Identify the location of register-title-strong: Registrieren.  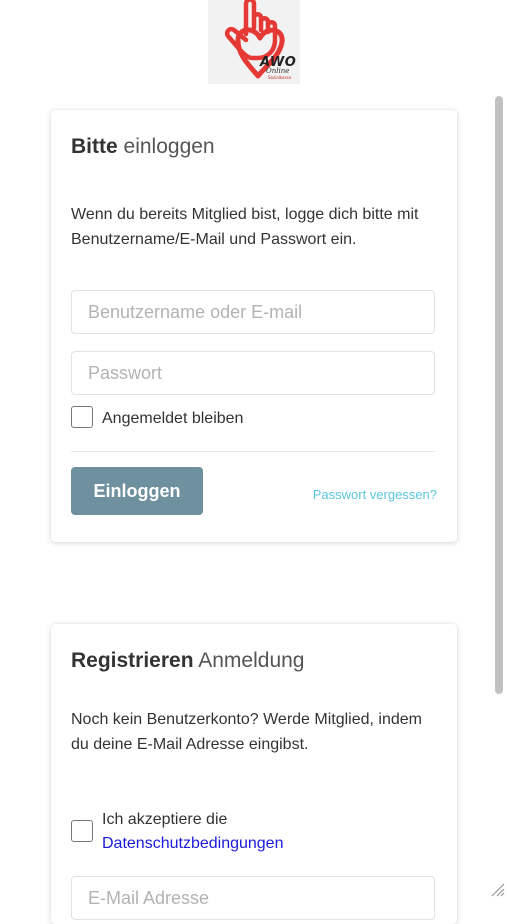
(132, 660).